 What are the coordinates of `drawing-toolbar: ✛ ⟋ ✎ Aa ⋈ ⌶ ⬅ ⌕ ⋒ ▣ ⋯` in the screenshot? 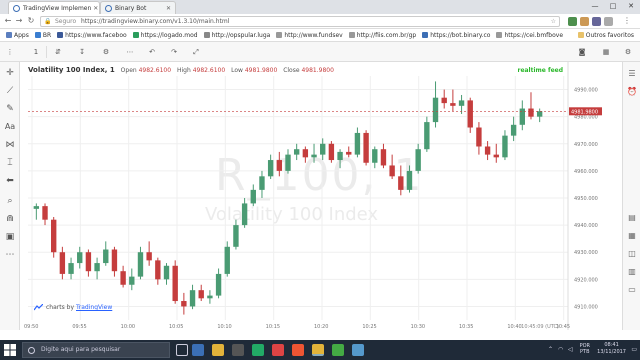 It's located at (10, 196).